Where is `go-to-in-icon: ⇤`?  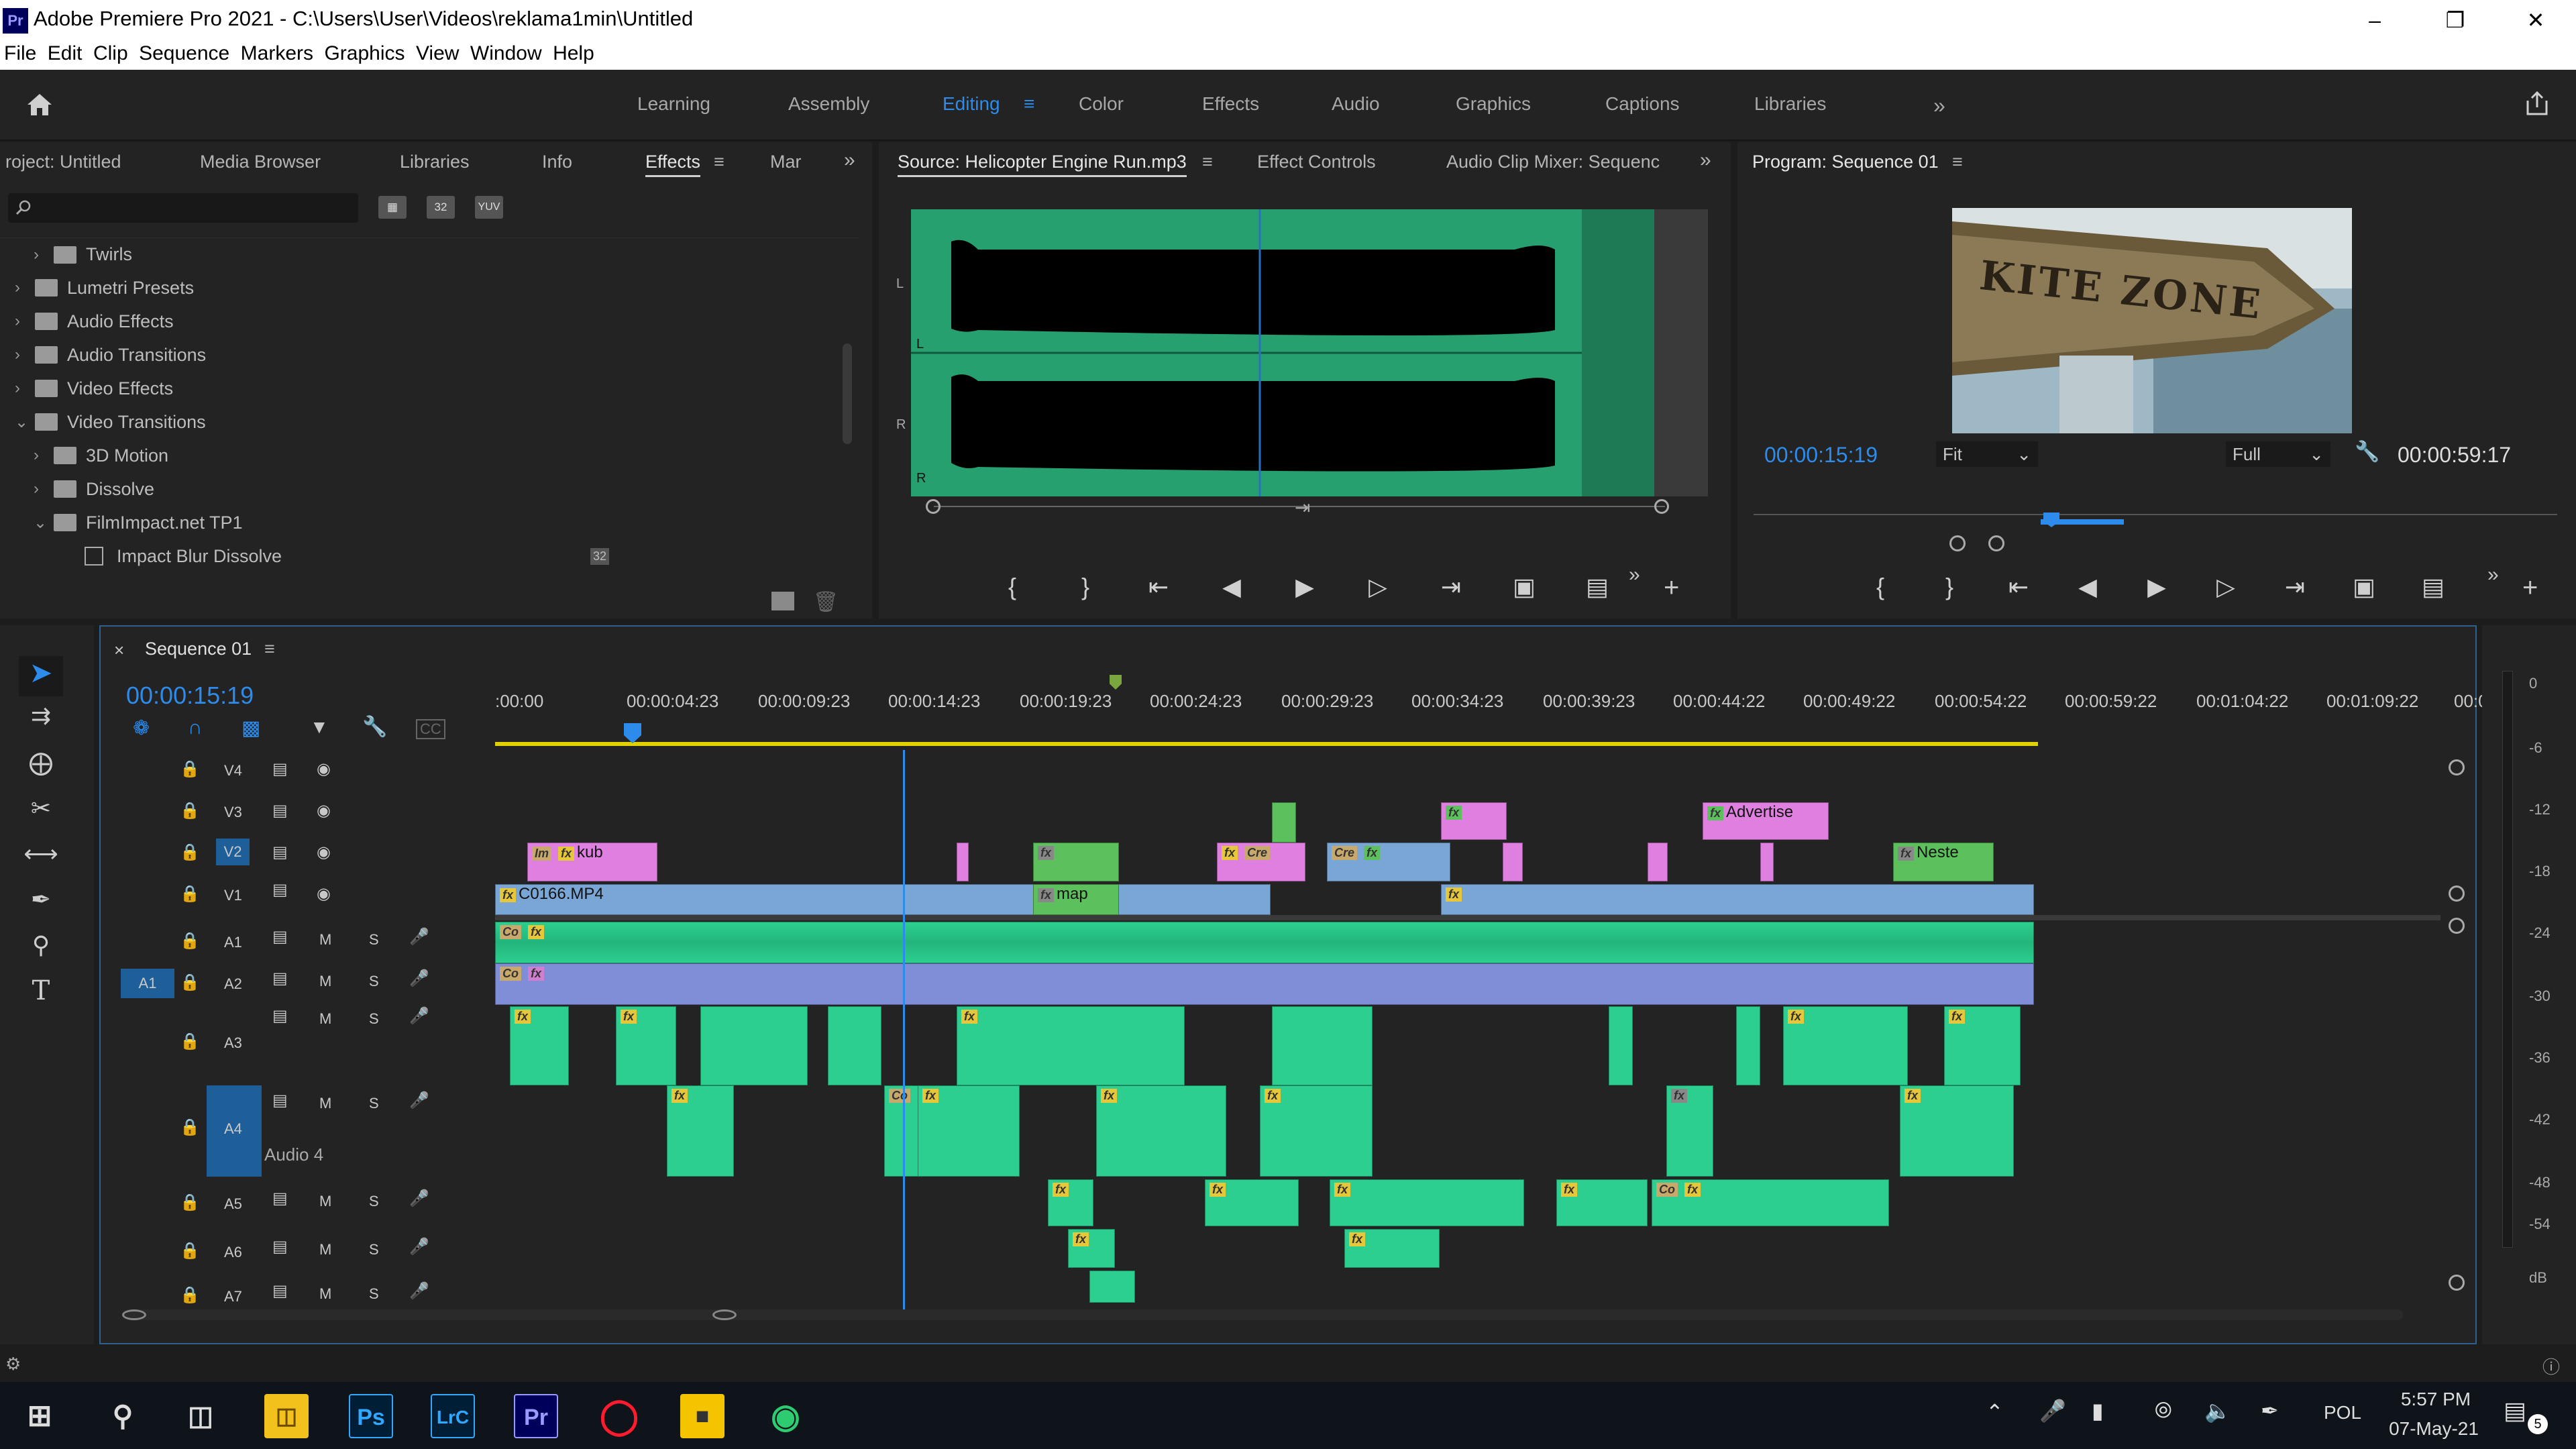
go-to-in-icon: ⇤ is located at coordinates (2018, 589).